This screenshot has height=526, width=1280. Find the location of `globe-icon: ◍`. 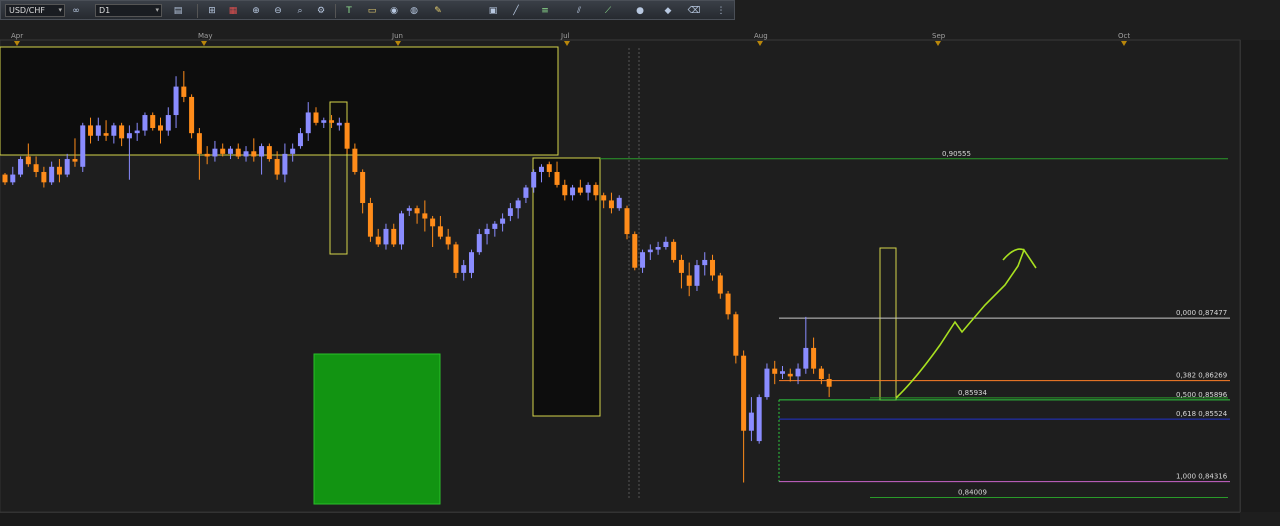

globe-icon: ◍ is located at coordinates (414, 11).